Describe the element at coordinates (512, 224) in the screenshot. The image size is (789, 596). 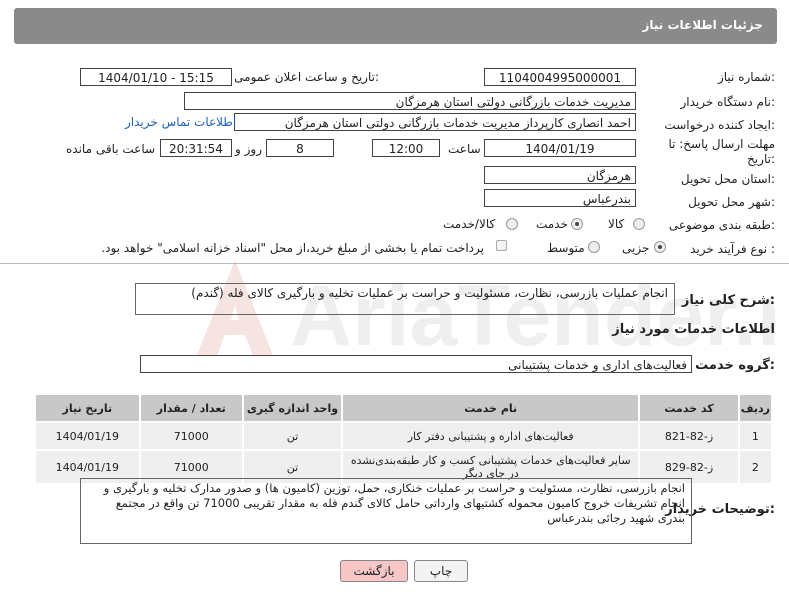
I see `category-radio-goods-service` at that location.